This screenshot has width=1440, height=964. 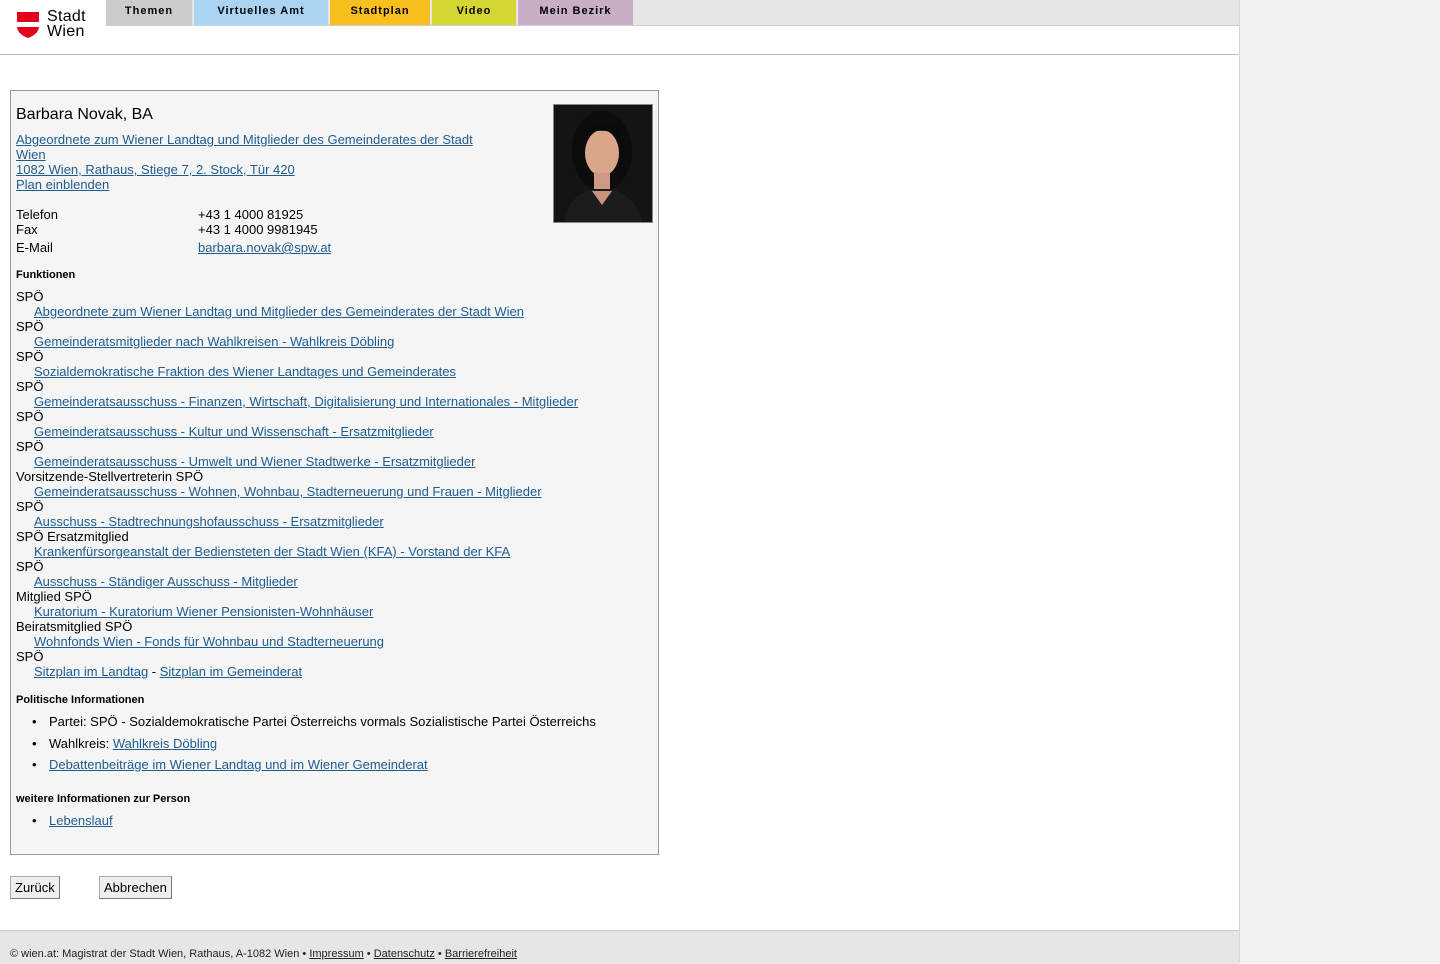 What do you see at coordinates (84, 114) in the screenshot?
I see `person-name: Barbara Novak, BA` at bounding box center [84, 114].